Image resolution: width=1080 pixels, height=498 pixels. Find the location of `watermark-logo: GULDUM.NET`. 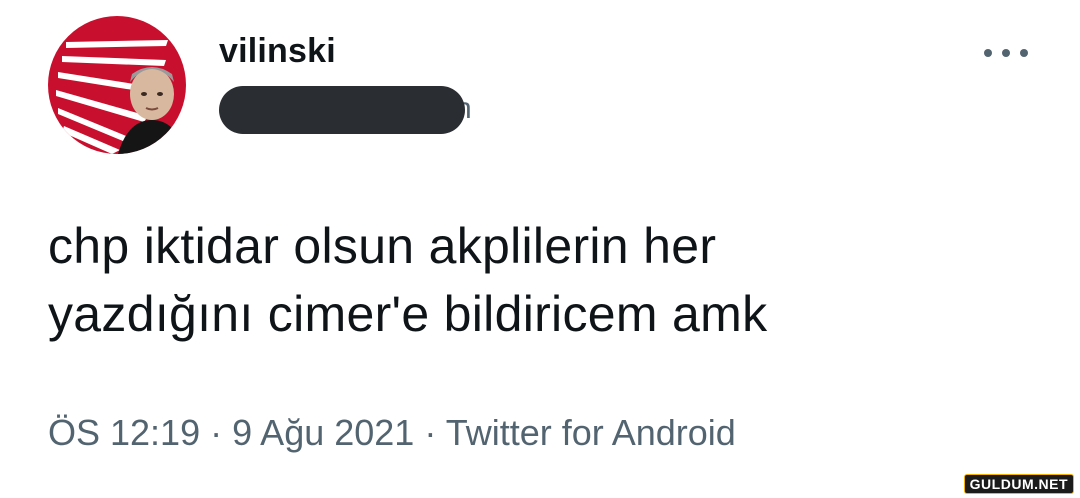

watermark-logo: GULDUM.NET is located at coordinates (1018, 484).